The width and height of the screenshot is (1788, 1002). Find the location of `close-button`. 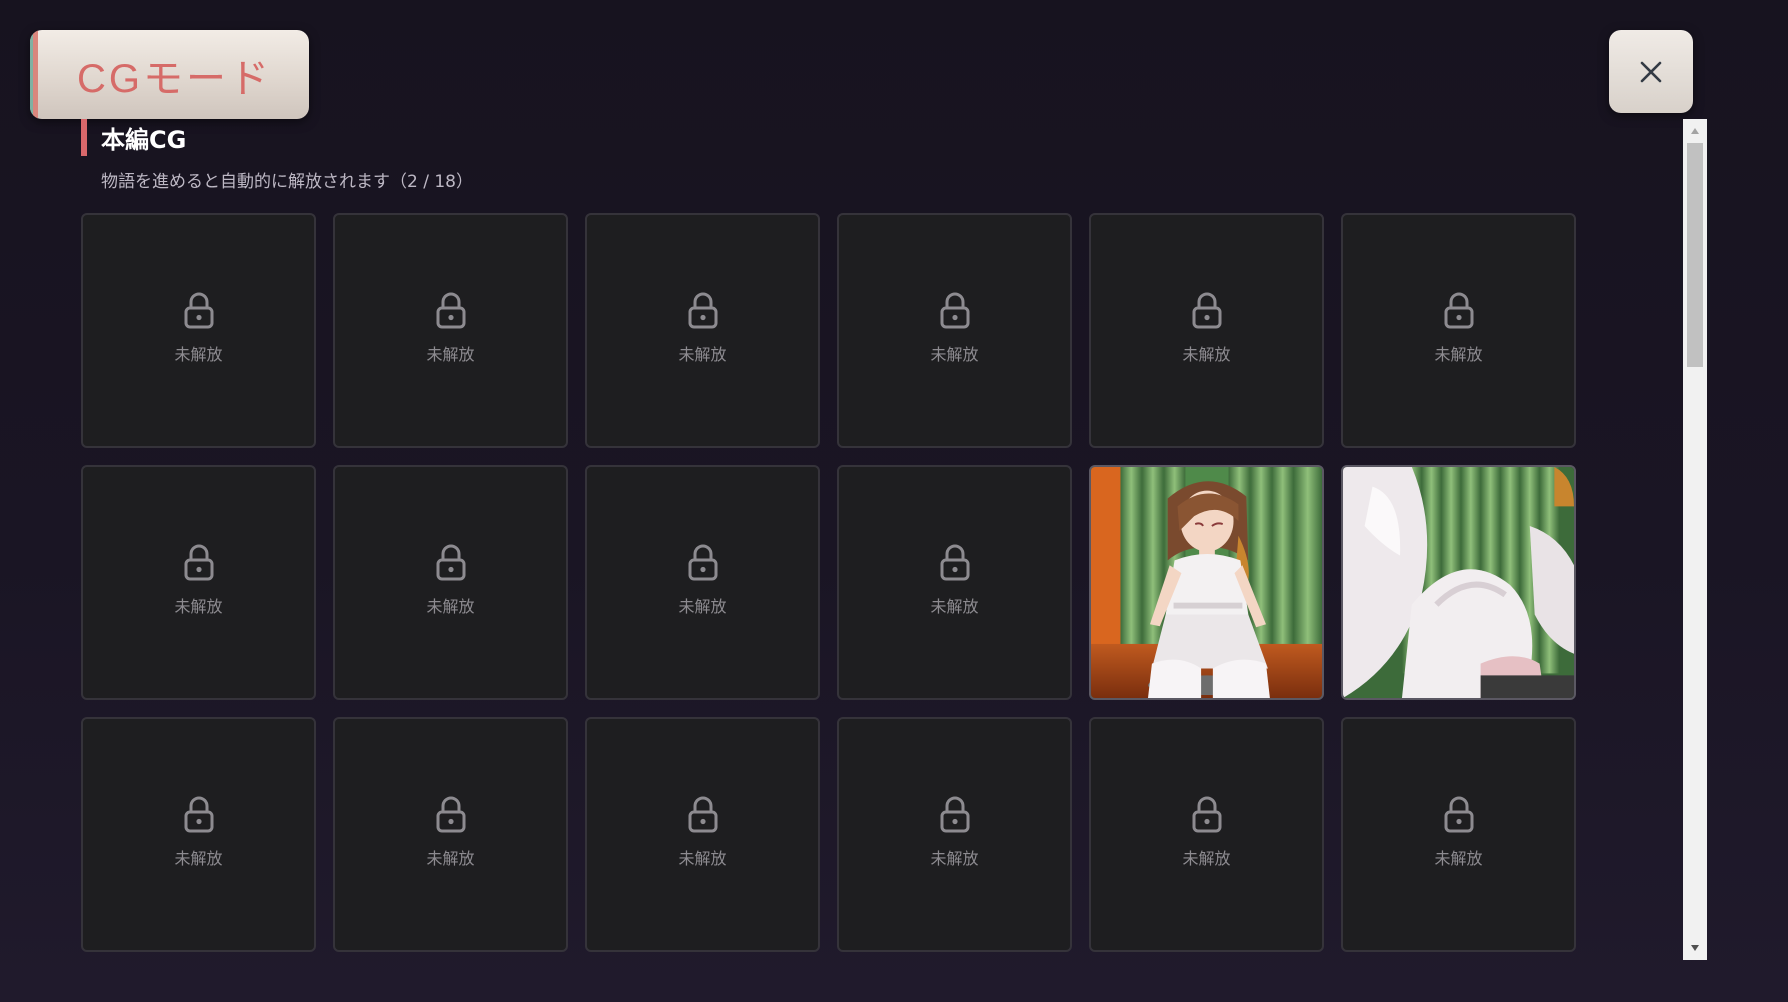

close-button is located at coordinates (1651, 71).